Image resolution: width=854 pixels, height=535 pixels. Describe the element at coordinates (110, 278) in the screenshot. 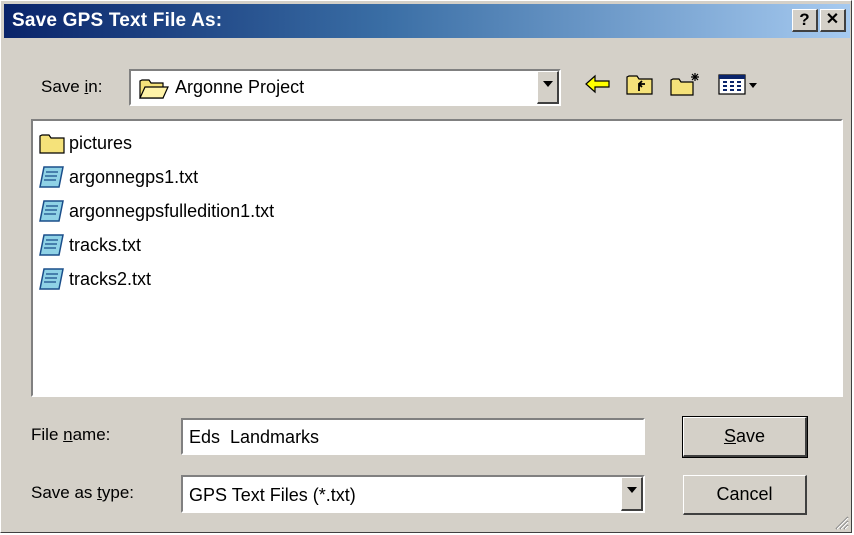

I see `file-name: tracks2.txt` at that location.